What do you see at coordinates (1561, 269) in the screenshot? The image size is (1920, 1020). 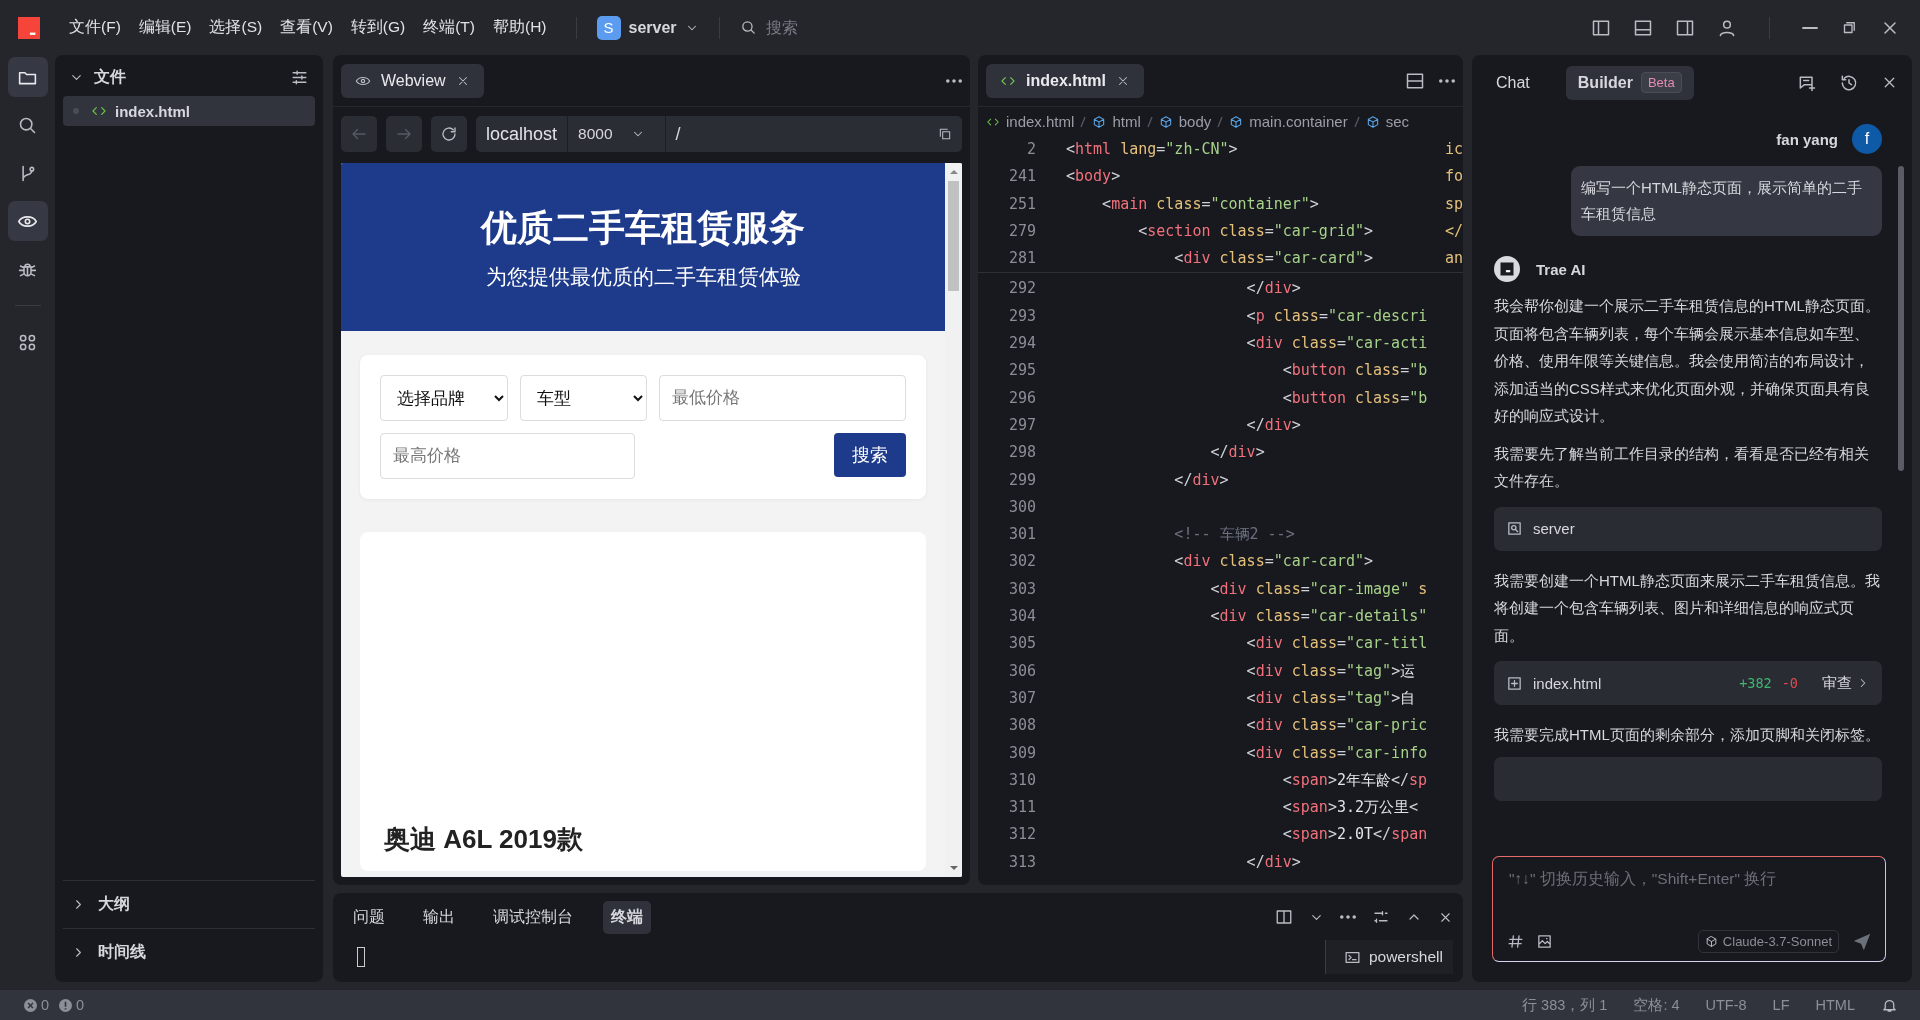 I see `assistant-name: Trae AI` at bounding box center [1561, 269].